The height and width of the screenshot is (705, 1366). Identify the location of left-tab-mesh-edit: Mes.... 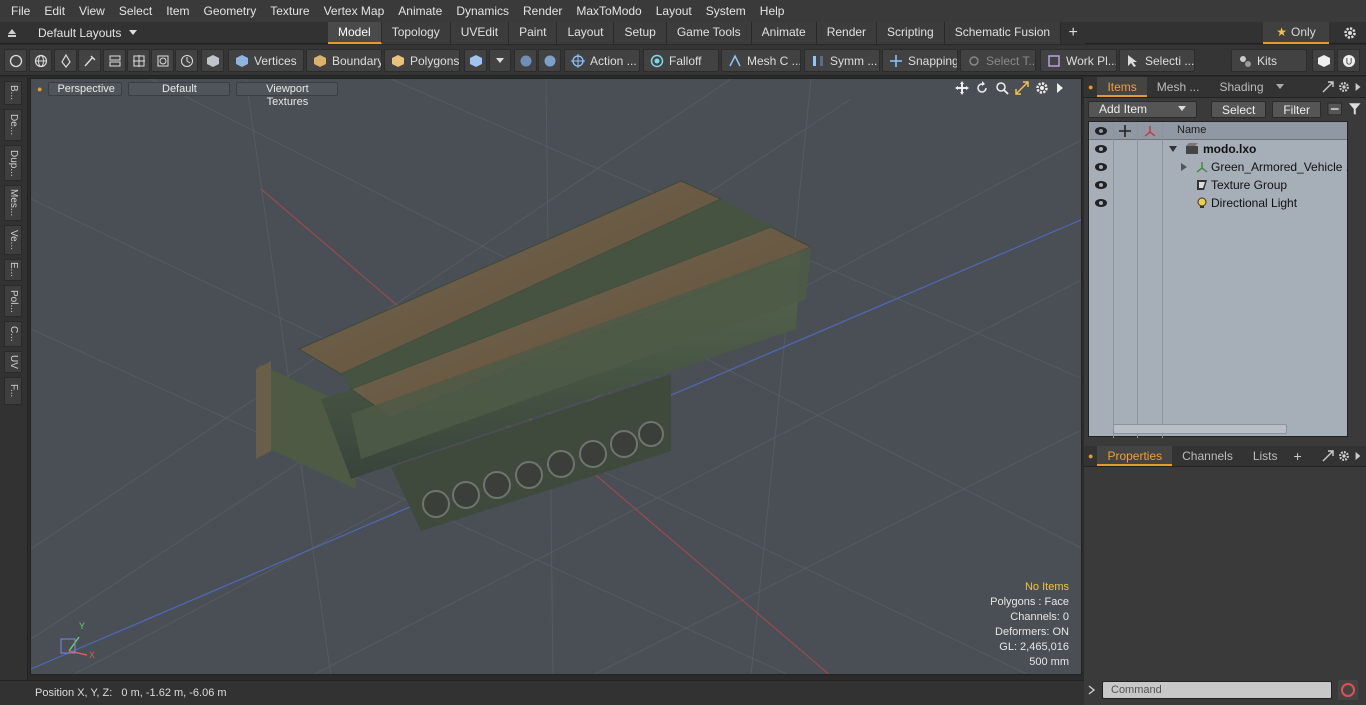
(13, 203).